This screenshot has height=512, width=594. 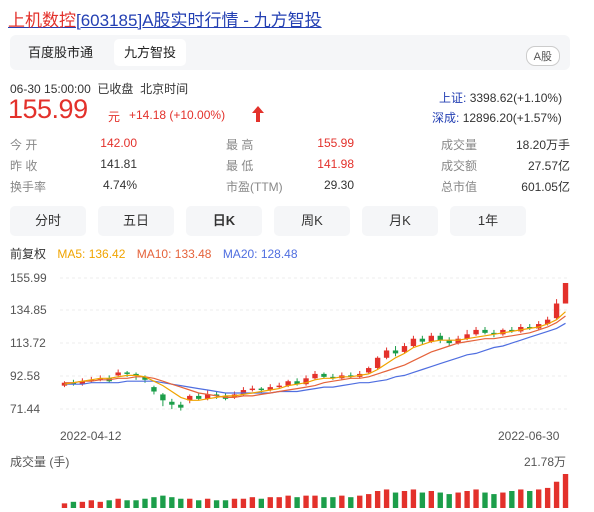 I want to click on ma10-value: MA10: 133.48, so click(x=174, y=254).